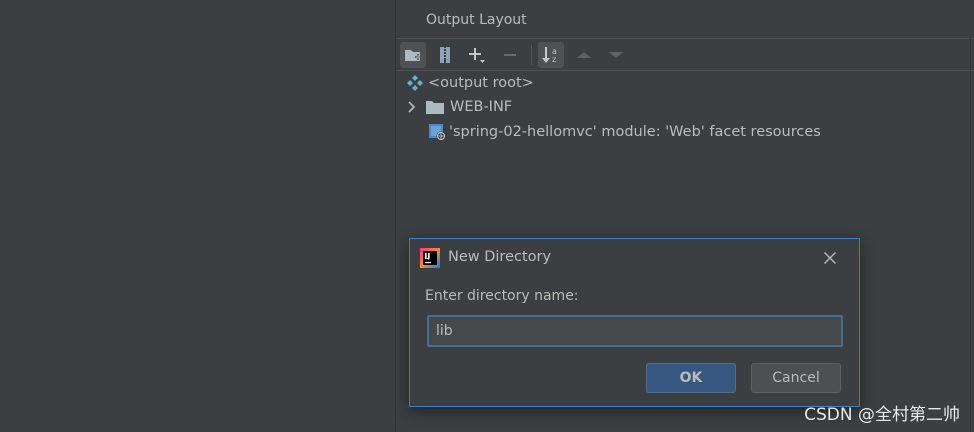 This screenshot has width=974, height=432. I want to click on vertical-scrollbar, so click(972, 235).